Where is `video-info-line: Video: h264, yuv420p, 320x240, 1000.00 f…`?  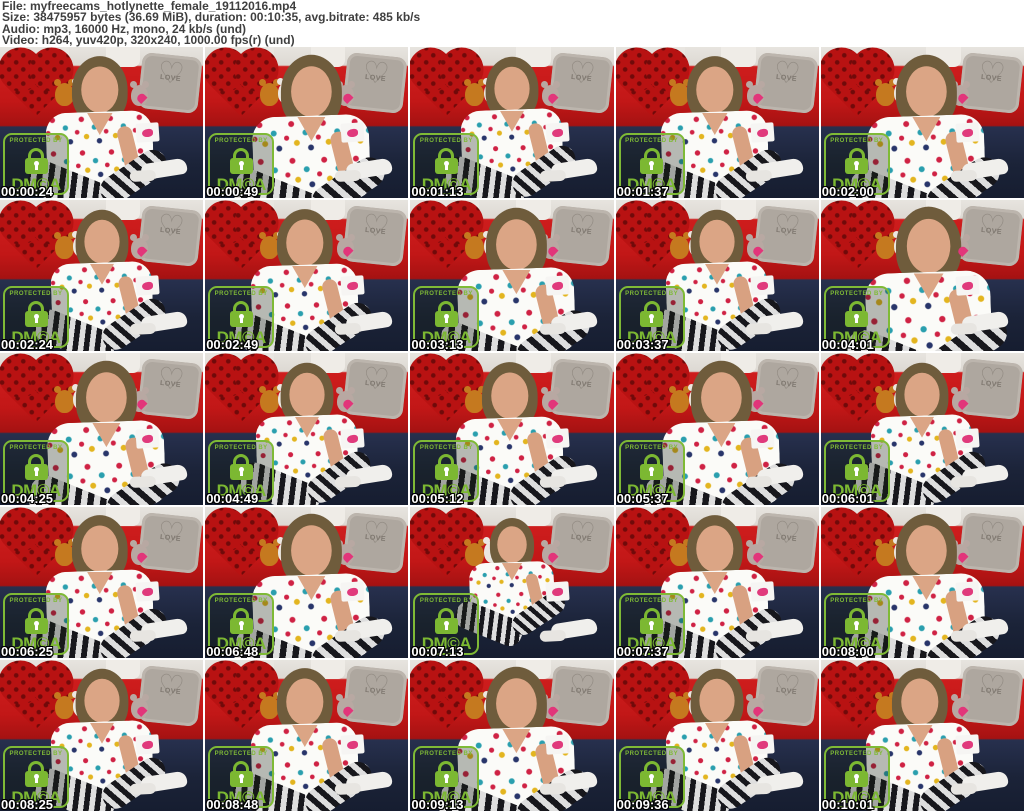 video-info-line: Video: h264, yuv420p, 320x240, 1000.00 f… is located at coordinates (148, 40).